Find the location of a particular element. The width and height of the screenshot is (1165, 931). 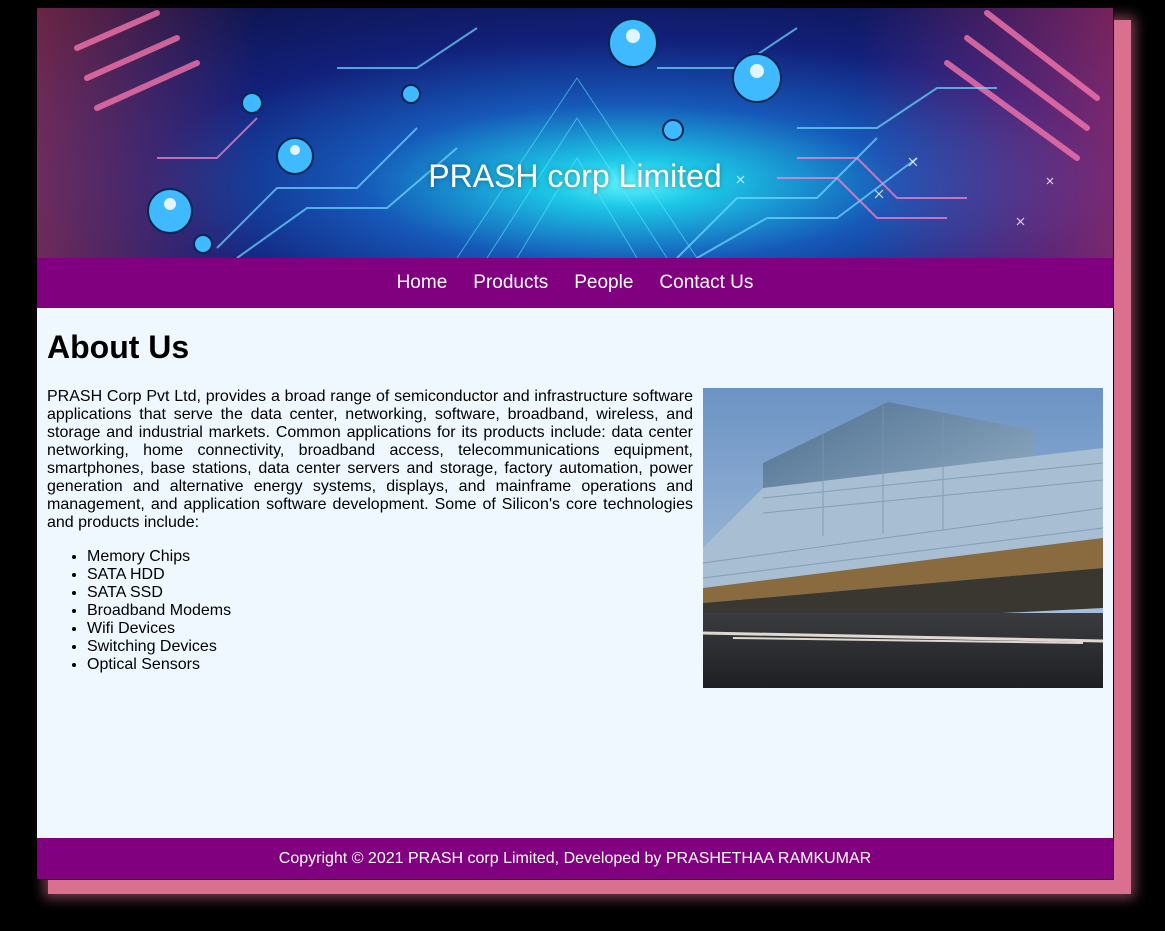

list-item: Optical Sensors is located at coordinates (390, 665).